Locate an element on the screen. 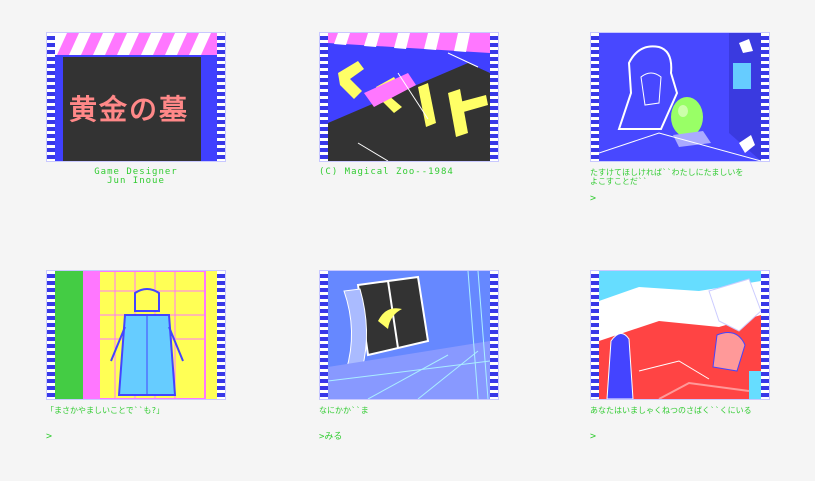  doorway-art is located at coordinates (136, 335).